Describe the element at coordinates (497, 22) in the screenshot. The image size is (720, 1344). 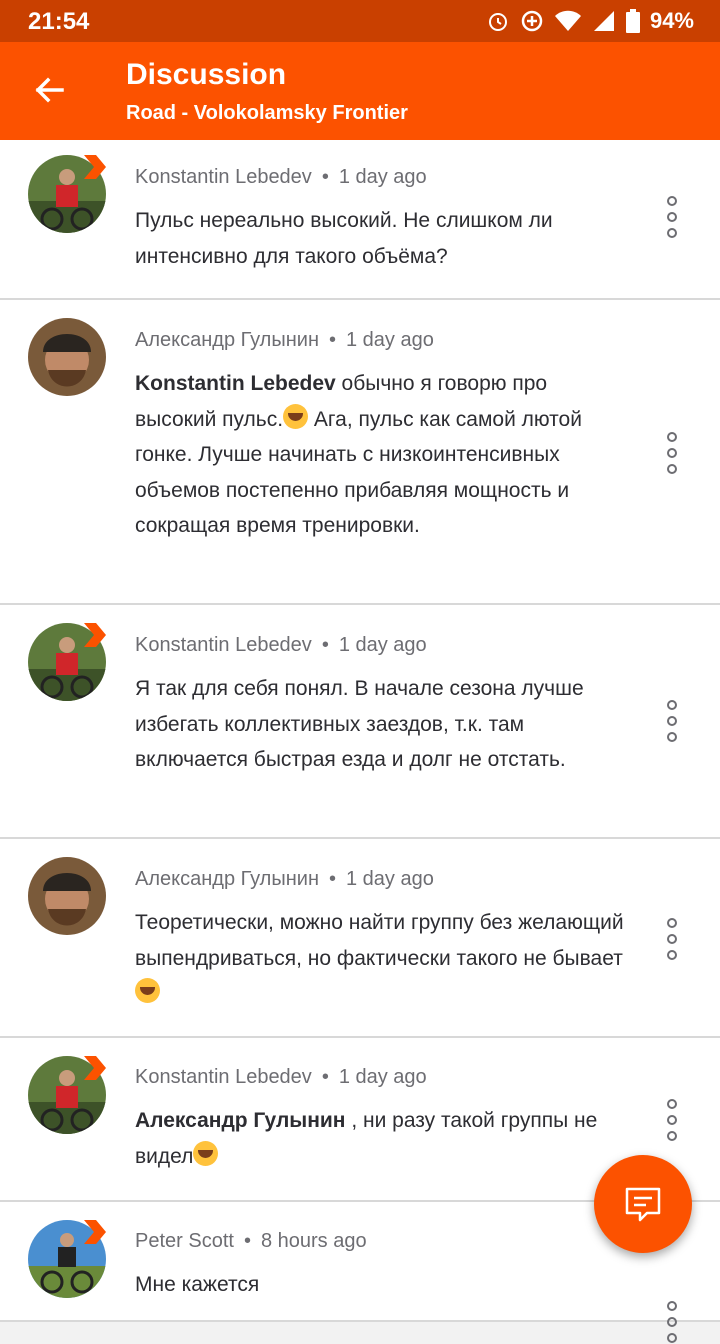
I see `alarm-icon` at that location.